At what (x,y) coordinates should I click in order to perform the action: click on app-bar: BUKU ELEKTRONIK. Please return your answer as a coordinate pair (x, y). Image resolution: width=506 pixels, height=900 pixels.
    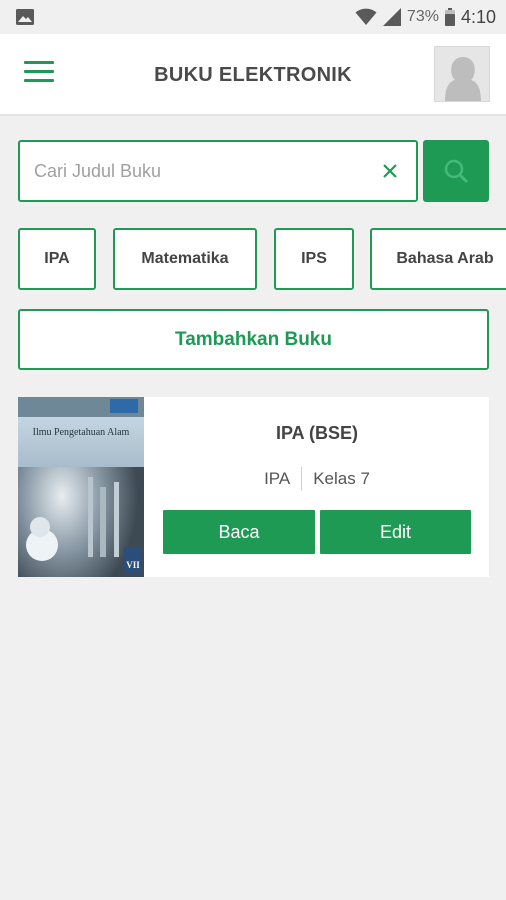
    Looking at the image, I should click on (253, 75).